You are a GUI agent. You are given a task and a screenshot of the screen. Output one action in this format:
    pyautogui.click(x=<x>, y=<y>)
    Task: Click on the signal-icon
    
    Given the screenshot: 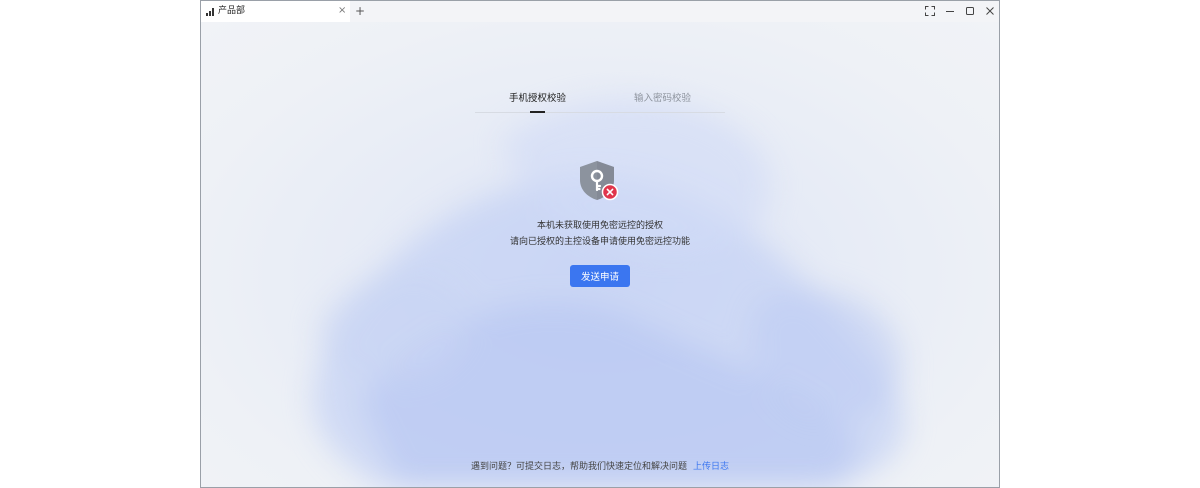 What is the action you would take?
    pyautogui.click(x=210, y=12)
    